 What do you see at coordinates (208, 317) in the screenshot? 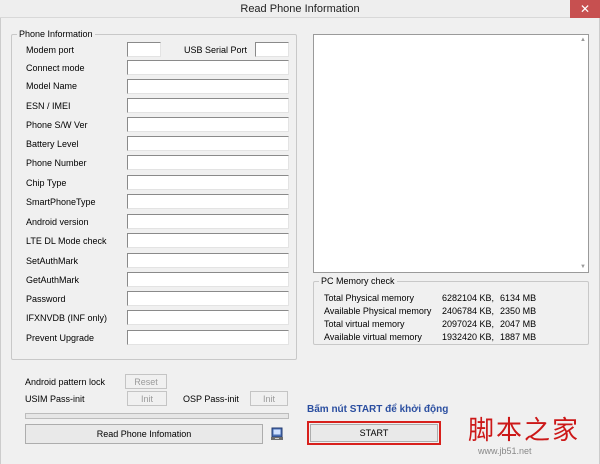
I see `ifxnvdb-field` at bounding box center [208, 317].